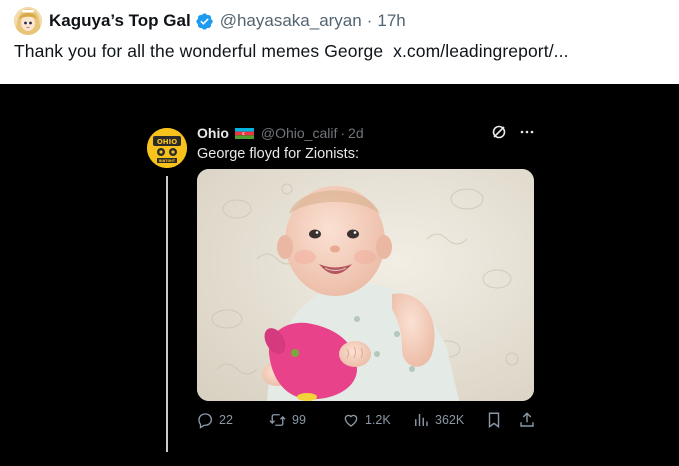 Image resolution: width=679 pixels, height=466 pixels. What do you see at coordinates (391, 21) in the screenshot?
I see `outer-timestamp: 17h` at bounding box center [391, 21].